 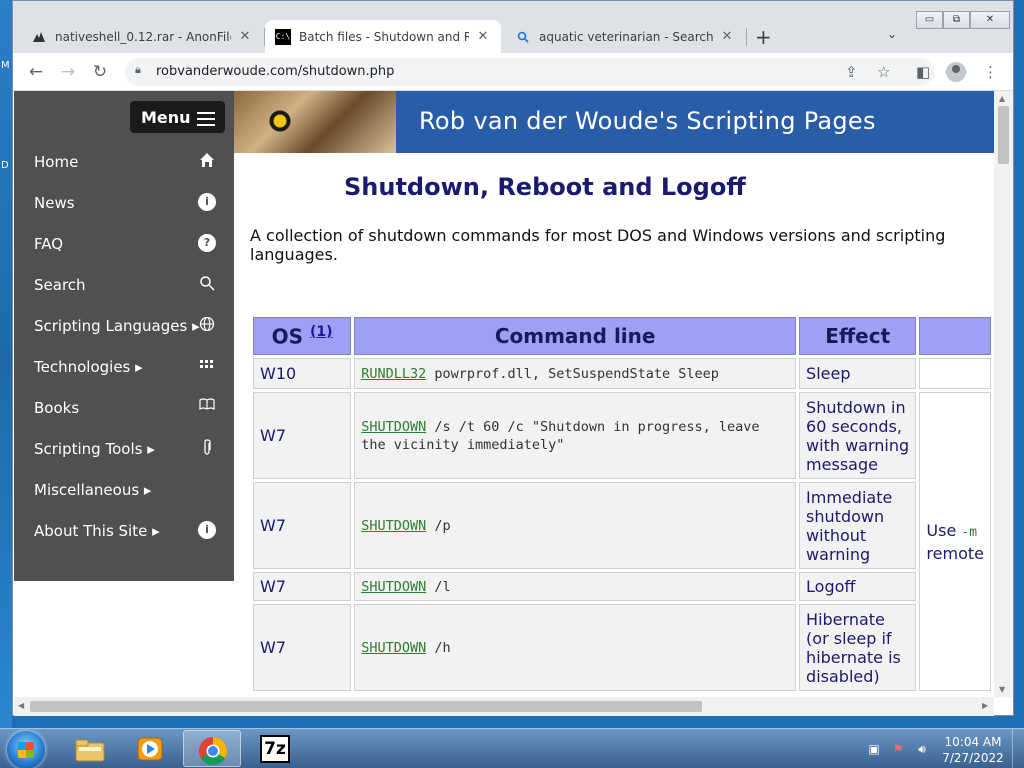 What do you see at coordinates (206, 121) in the screenshot?
I see `hamburger-icon` at bounding box center [206, 121].